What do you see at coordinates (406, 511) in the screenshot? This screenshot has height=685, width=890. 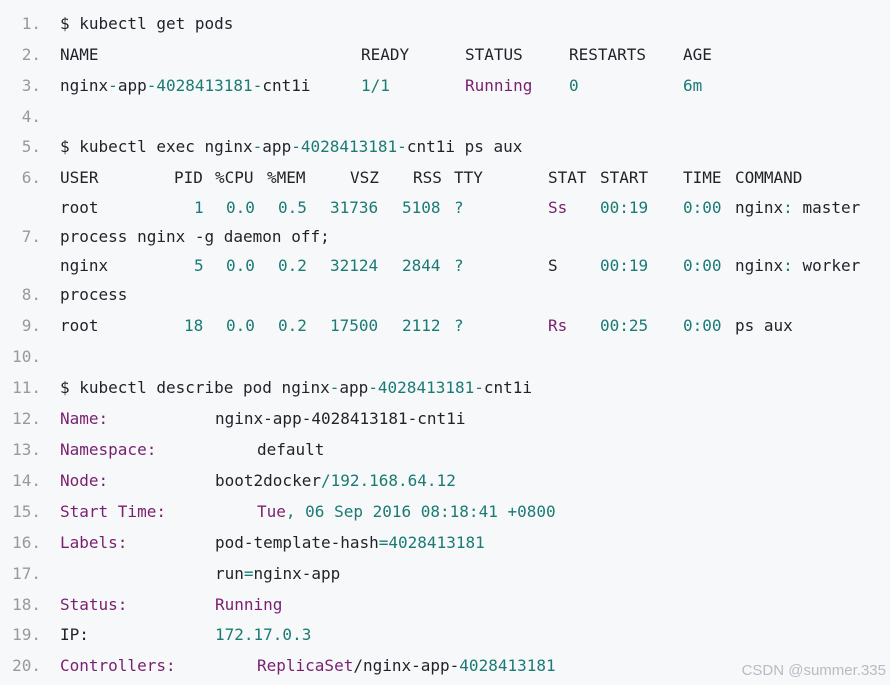 I see `describe-start-time-value: Tue, 06 Sep 2016 08:18:41 +0800` at bounding box center [406, 511].